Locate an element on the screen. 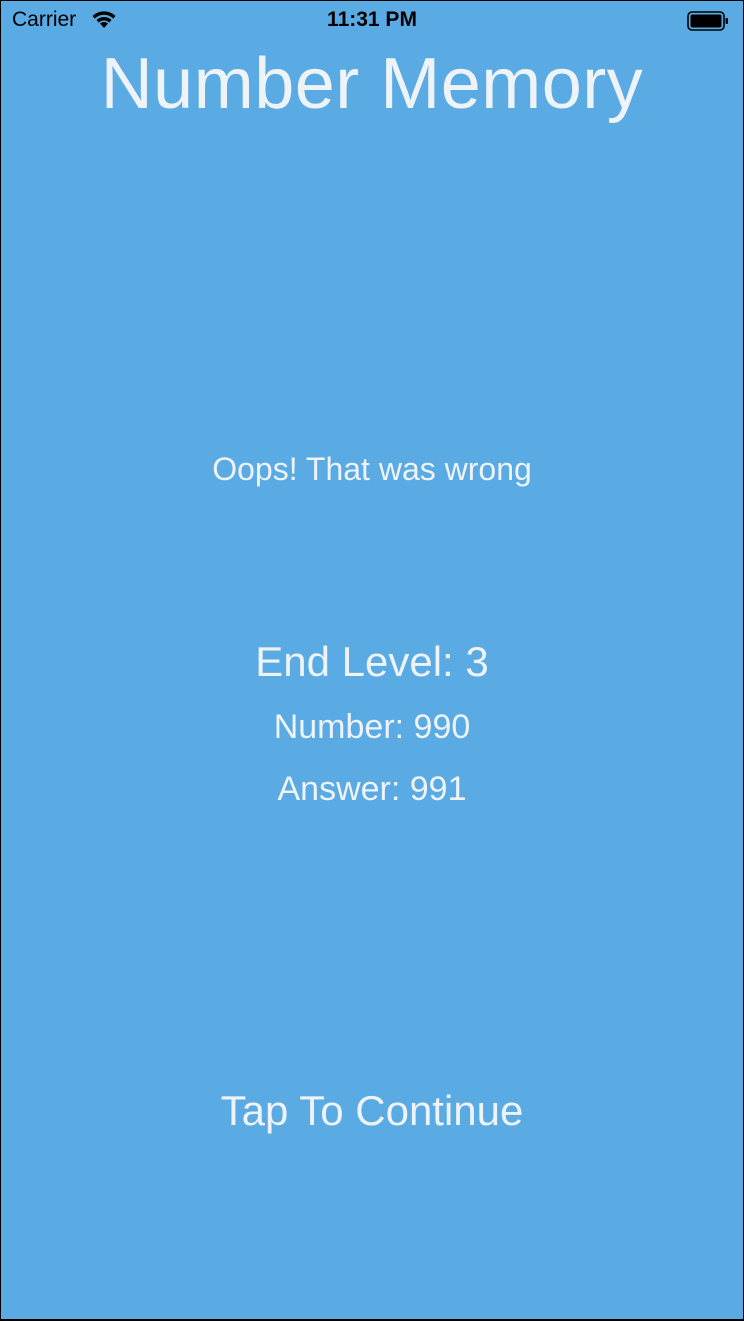  number-label: Number: is located at coordinates (343, 727).